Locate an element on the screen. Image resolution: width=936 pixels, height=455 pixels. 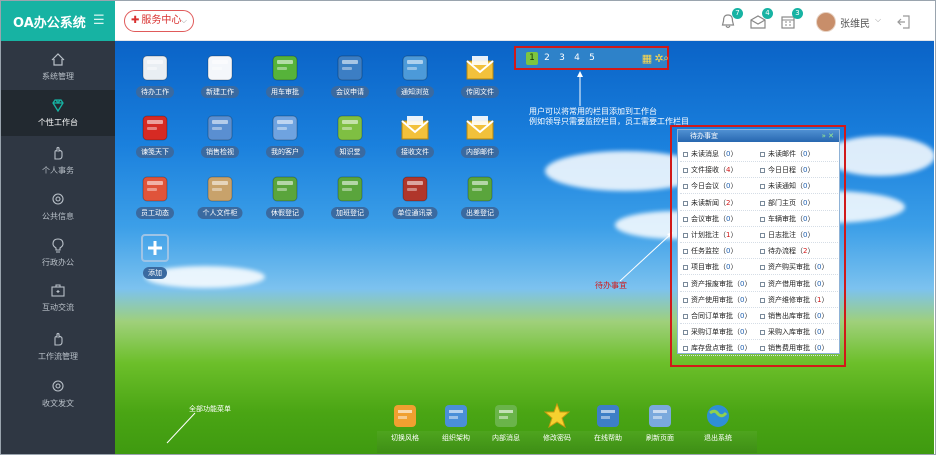
desktop-shortcut: 会议申请 is located at coordinates (350, 79).